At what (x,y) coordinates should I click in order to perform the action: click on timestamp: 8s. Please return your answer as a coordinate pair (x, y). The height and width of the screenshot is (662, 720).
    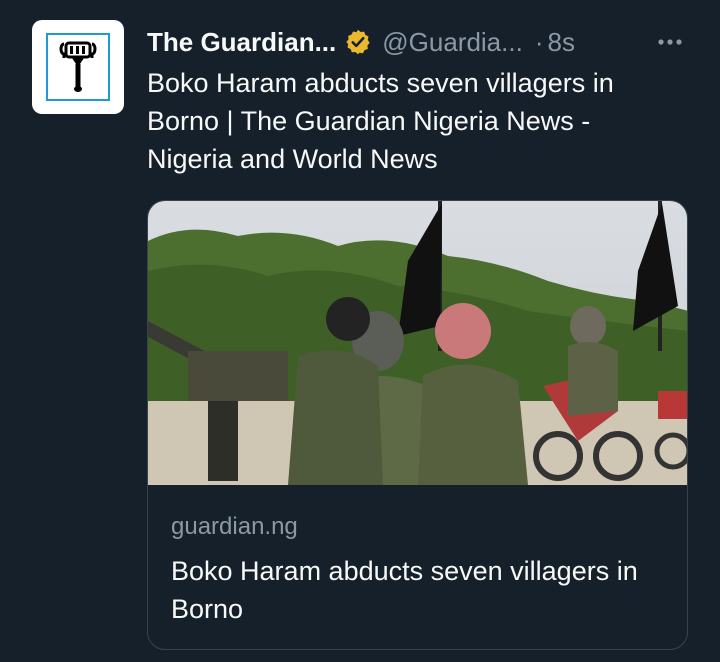
    Looking at the image, I should click on (560, 42).